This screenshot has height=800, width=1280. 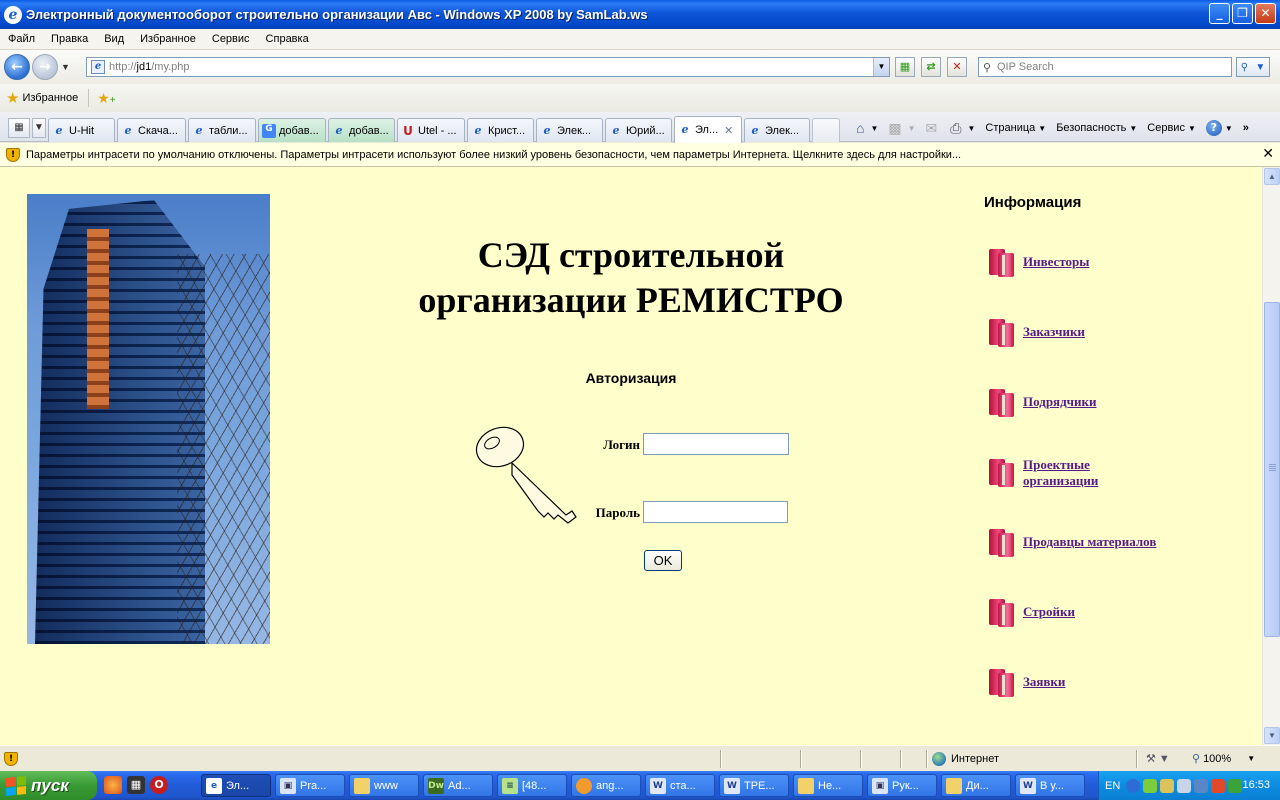 I want to click on new-tab-button, so click(x=826, y=130).